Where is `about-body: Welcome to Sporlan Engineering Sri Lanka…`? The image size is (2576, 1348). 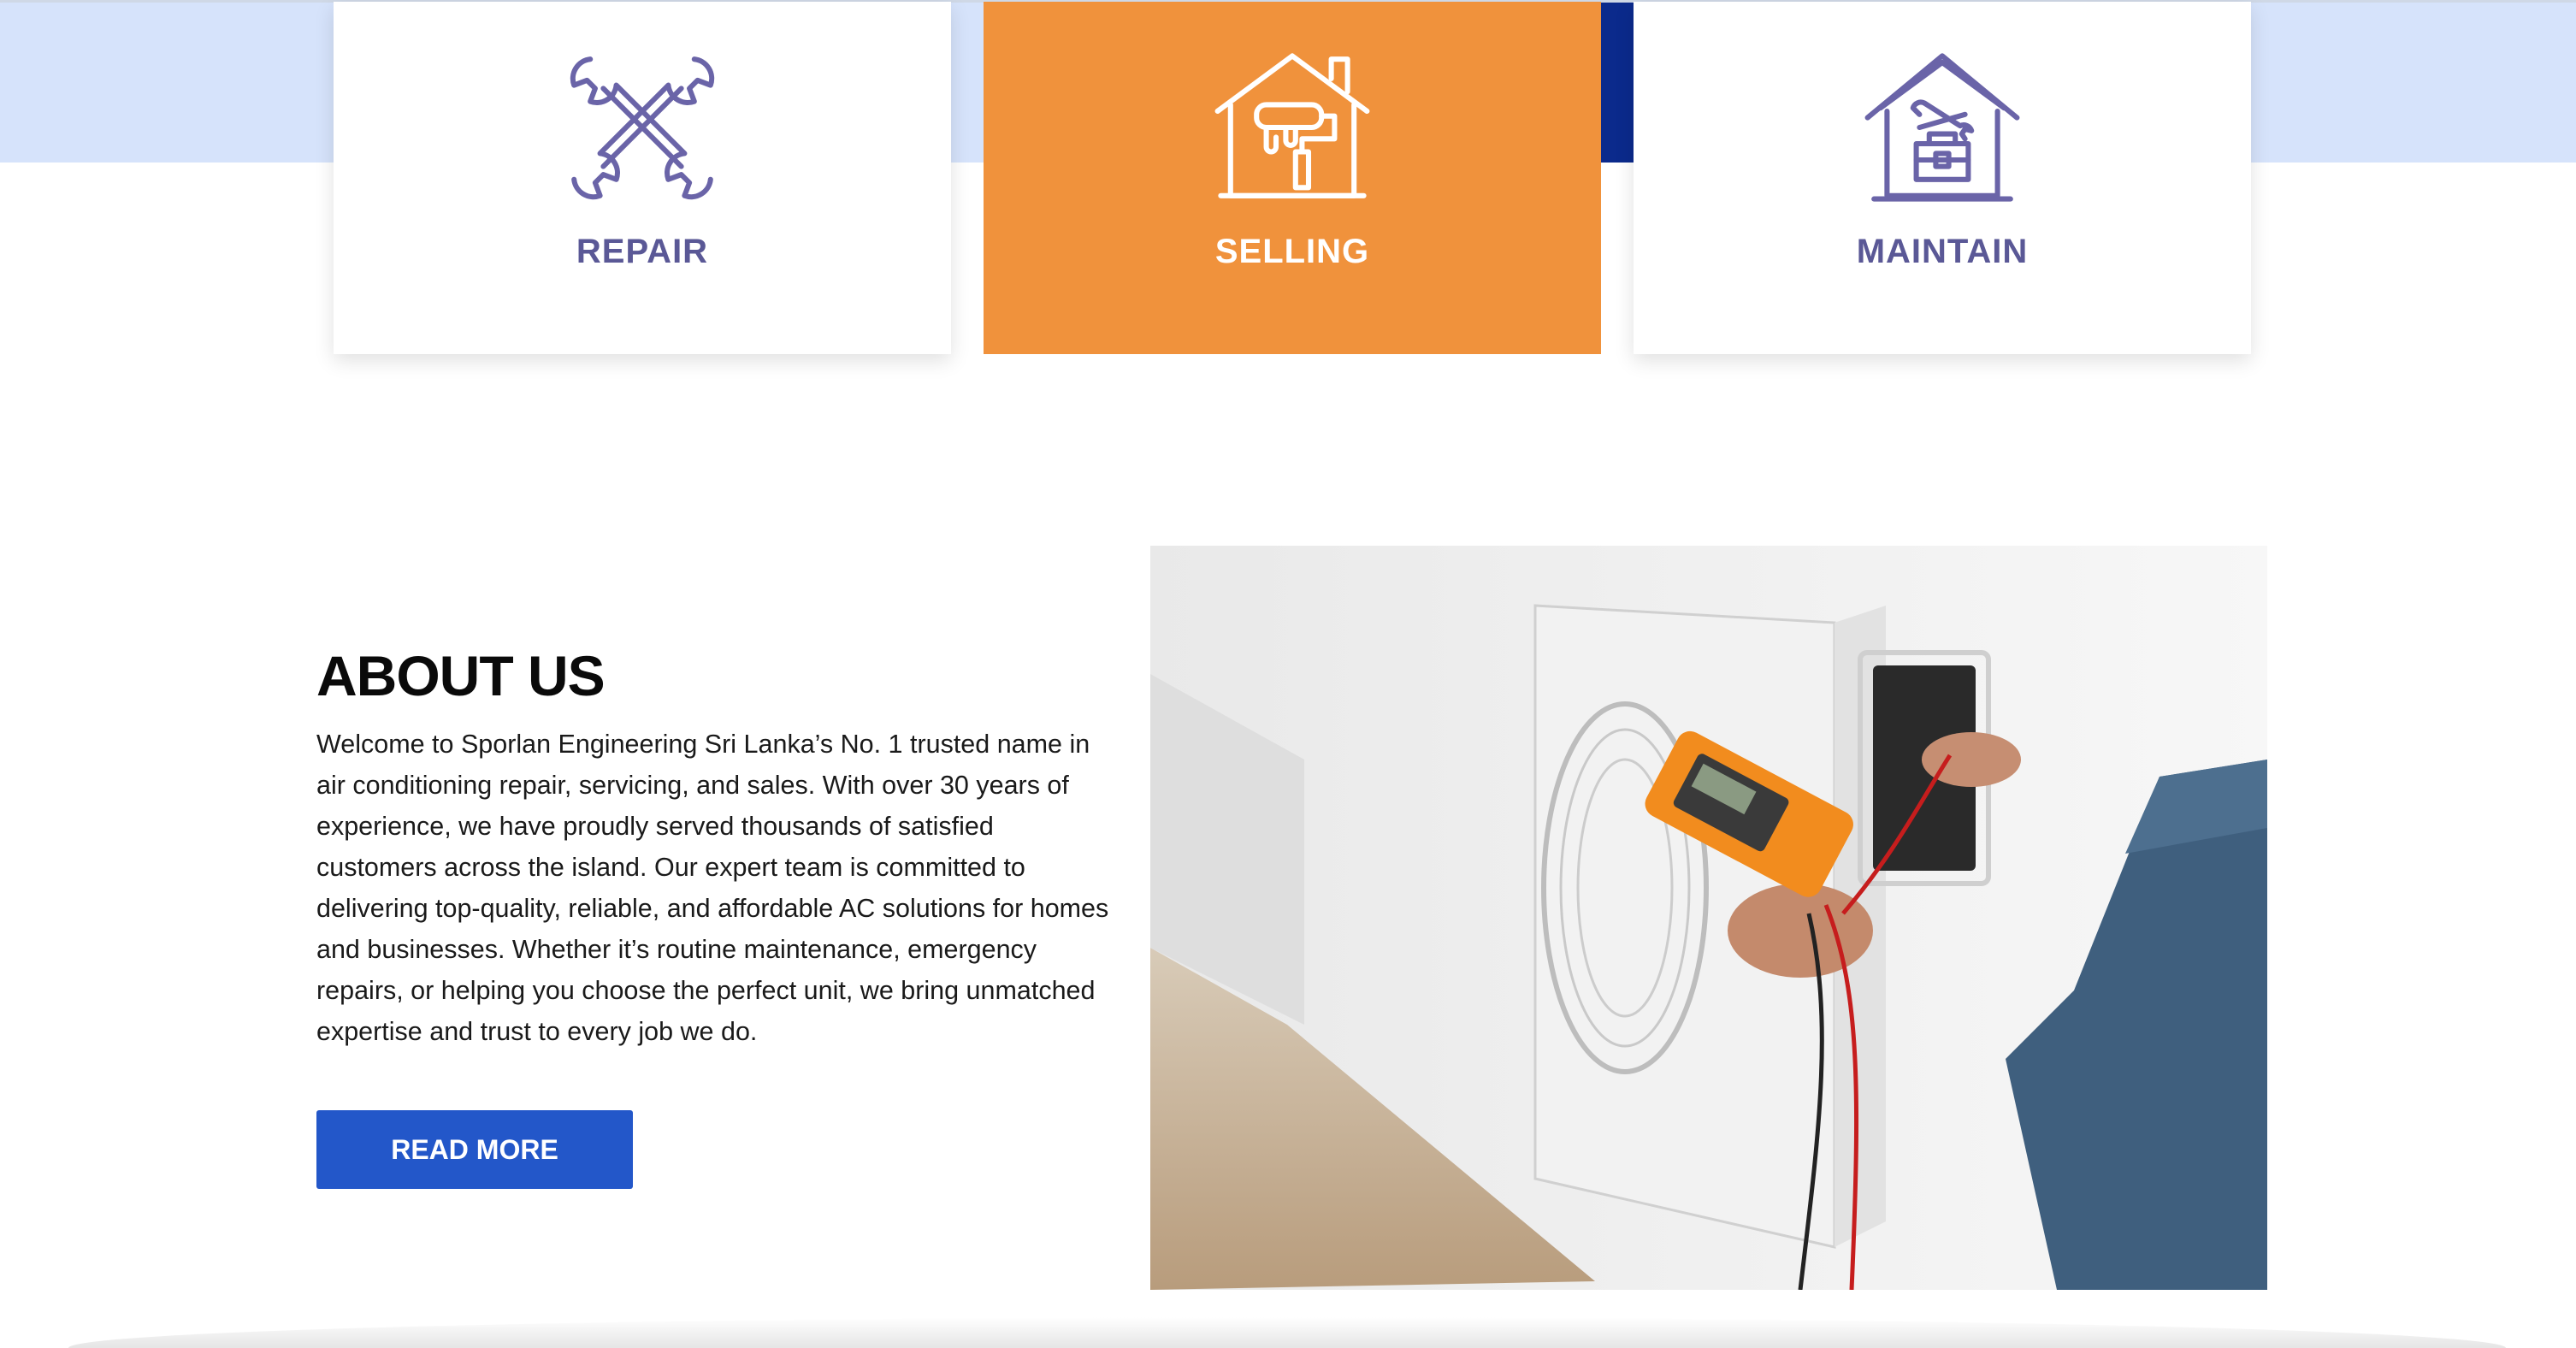 about-body: Welcome to Sporlan Engineering Sri Lanka… is located at coordinates (712, 888).